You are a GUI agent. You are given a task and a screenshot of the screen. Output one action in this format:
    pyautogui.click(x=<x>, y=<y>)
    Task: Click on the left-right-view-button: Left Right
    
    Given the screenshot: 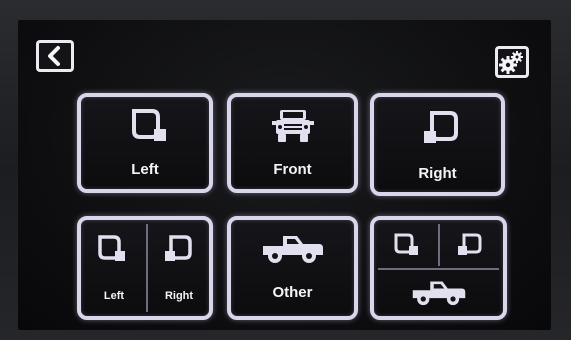 What is the action you would take?
    pyautogui.click(x=145, y=268)
    